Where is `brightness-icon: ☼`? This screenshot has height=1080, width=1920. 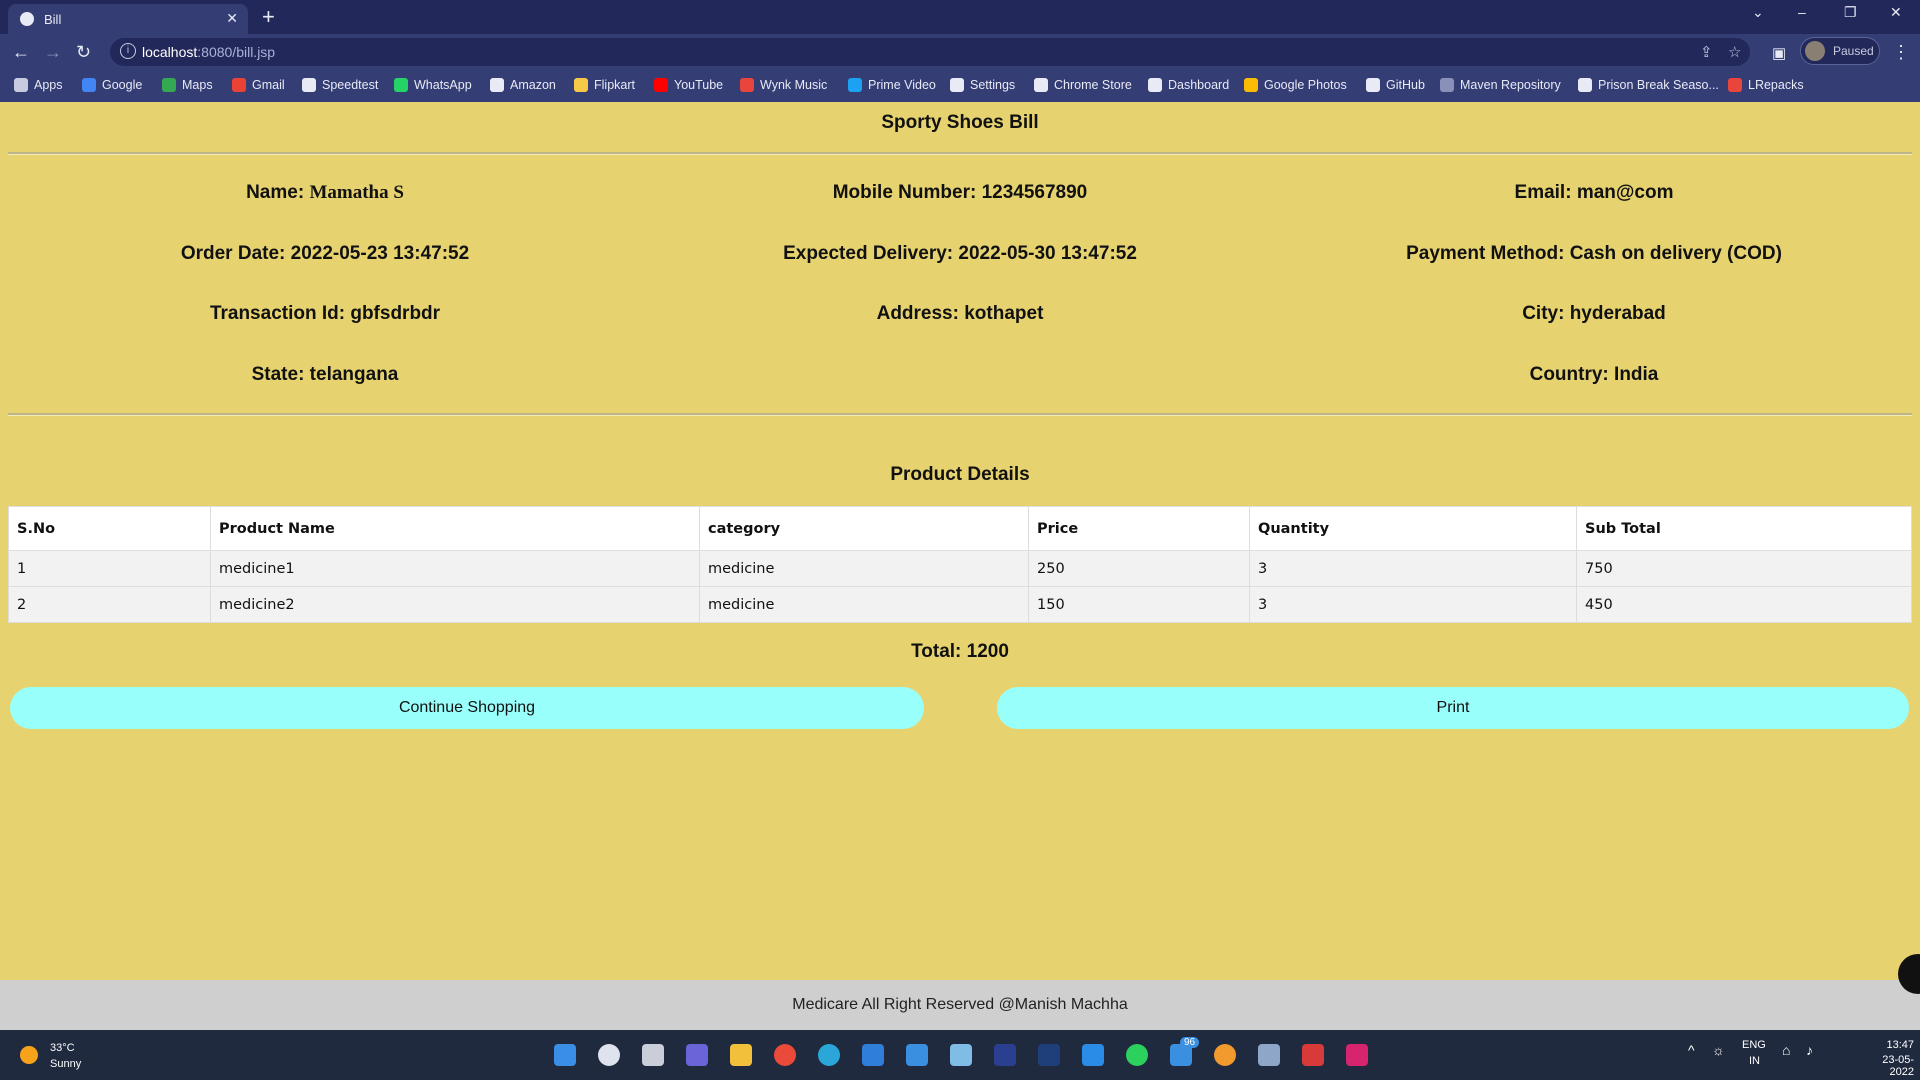
brightness-icon: ☼ is located at coordinates (1718, 1050).